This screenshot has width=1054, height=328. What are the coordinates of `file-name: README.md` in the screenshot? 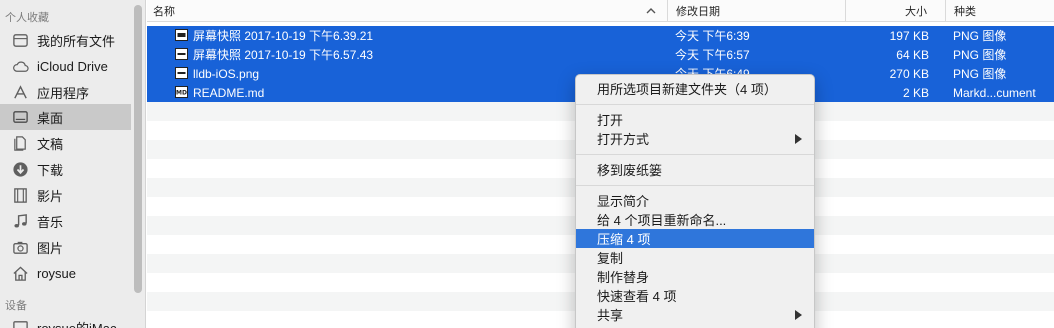 It's located at (229, 92).